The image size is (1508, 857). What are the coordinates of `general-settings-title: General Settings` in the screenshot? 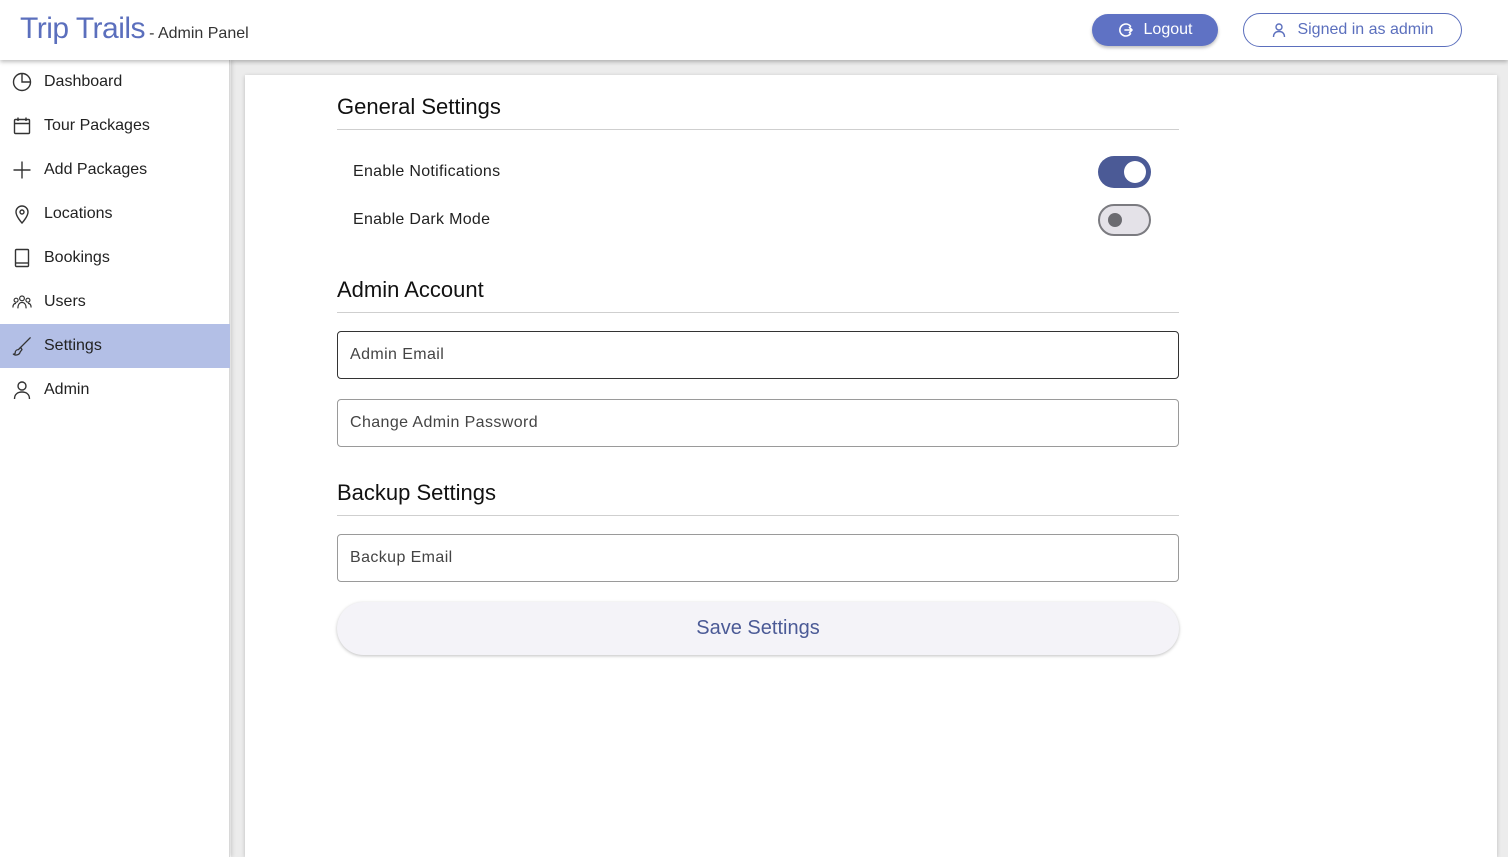 It's located at (419, 106).